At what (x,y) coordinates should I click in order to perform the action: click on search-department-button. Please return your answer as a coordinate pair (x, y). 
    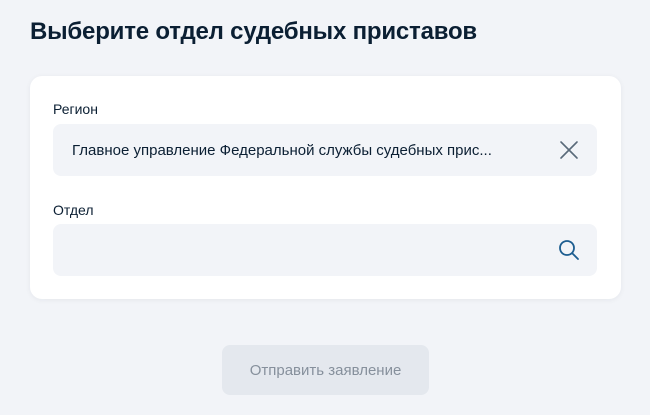
    Looking at the image, I should click on (569, 250).